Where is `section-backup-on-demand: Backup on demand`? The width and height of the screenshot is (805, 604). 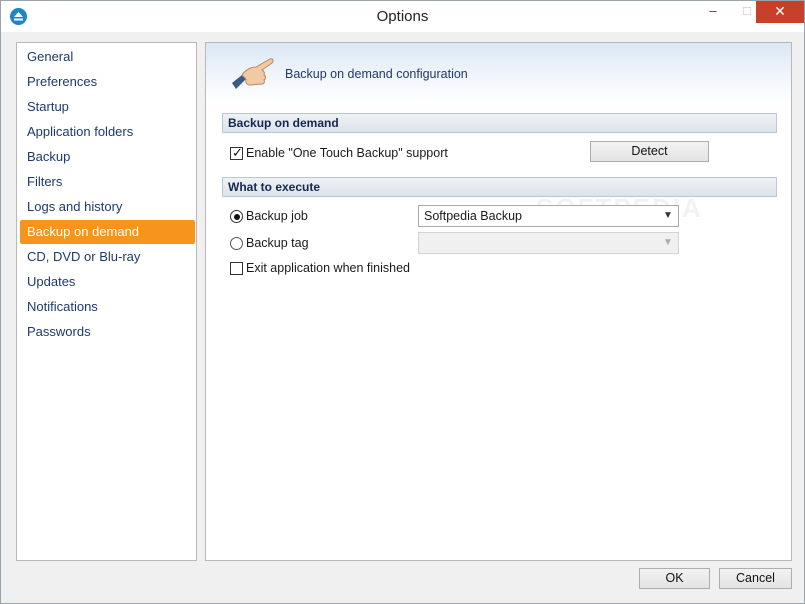 section-backup-on-demand: Backup on demand is located at coordinates (499, 123).